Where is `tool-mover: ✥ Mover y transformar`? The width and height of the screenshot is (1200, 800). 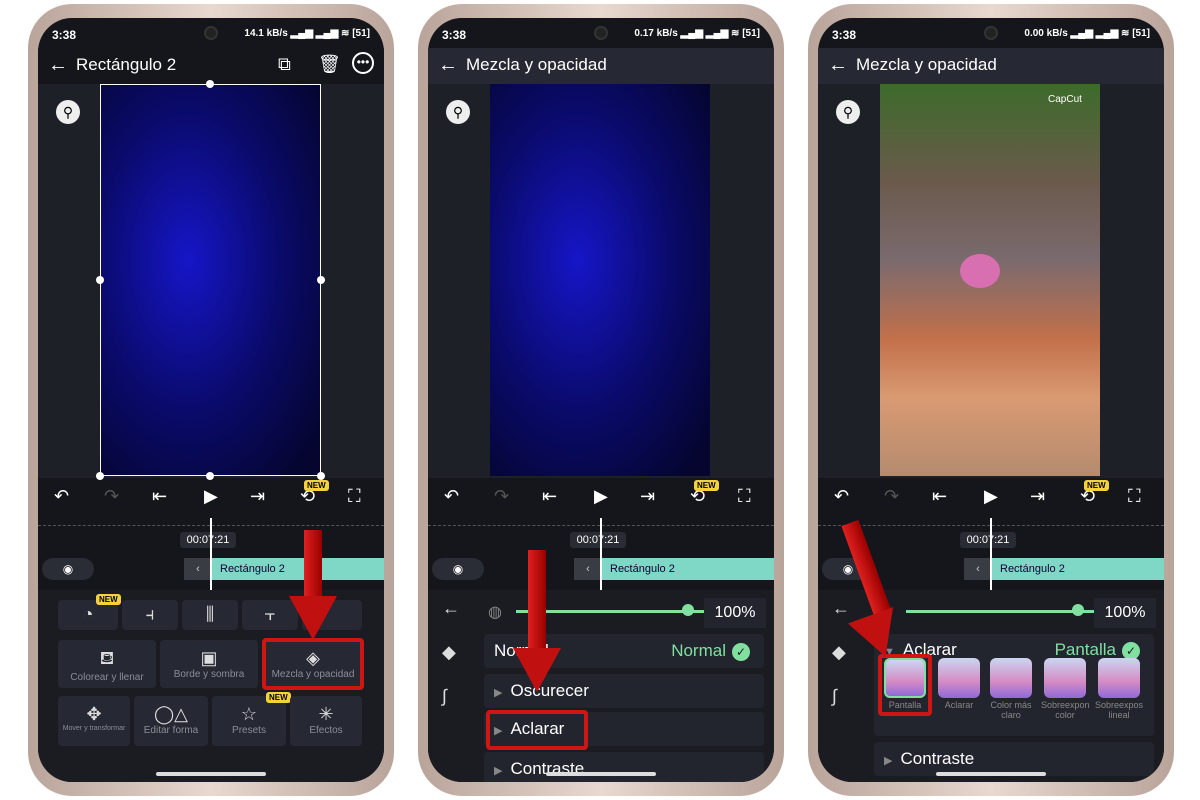 tool-mover: ✥ Mover y transformar is located at coordinates (94, 721).